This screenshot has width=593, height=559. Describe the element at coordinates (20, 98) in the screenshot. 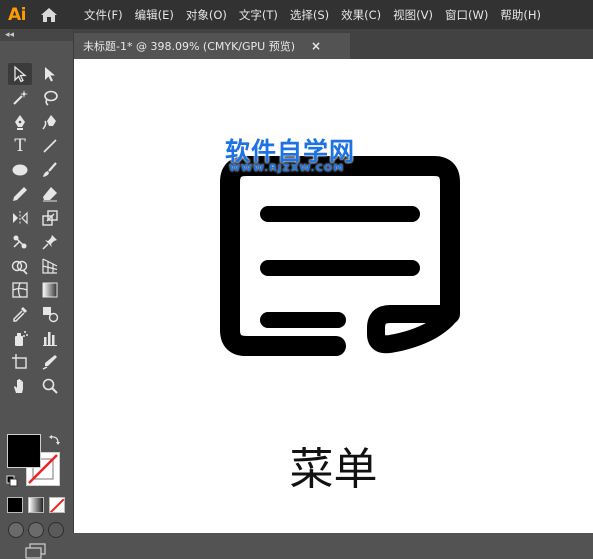

I see `magic-wand-tool-icon` at that location.